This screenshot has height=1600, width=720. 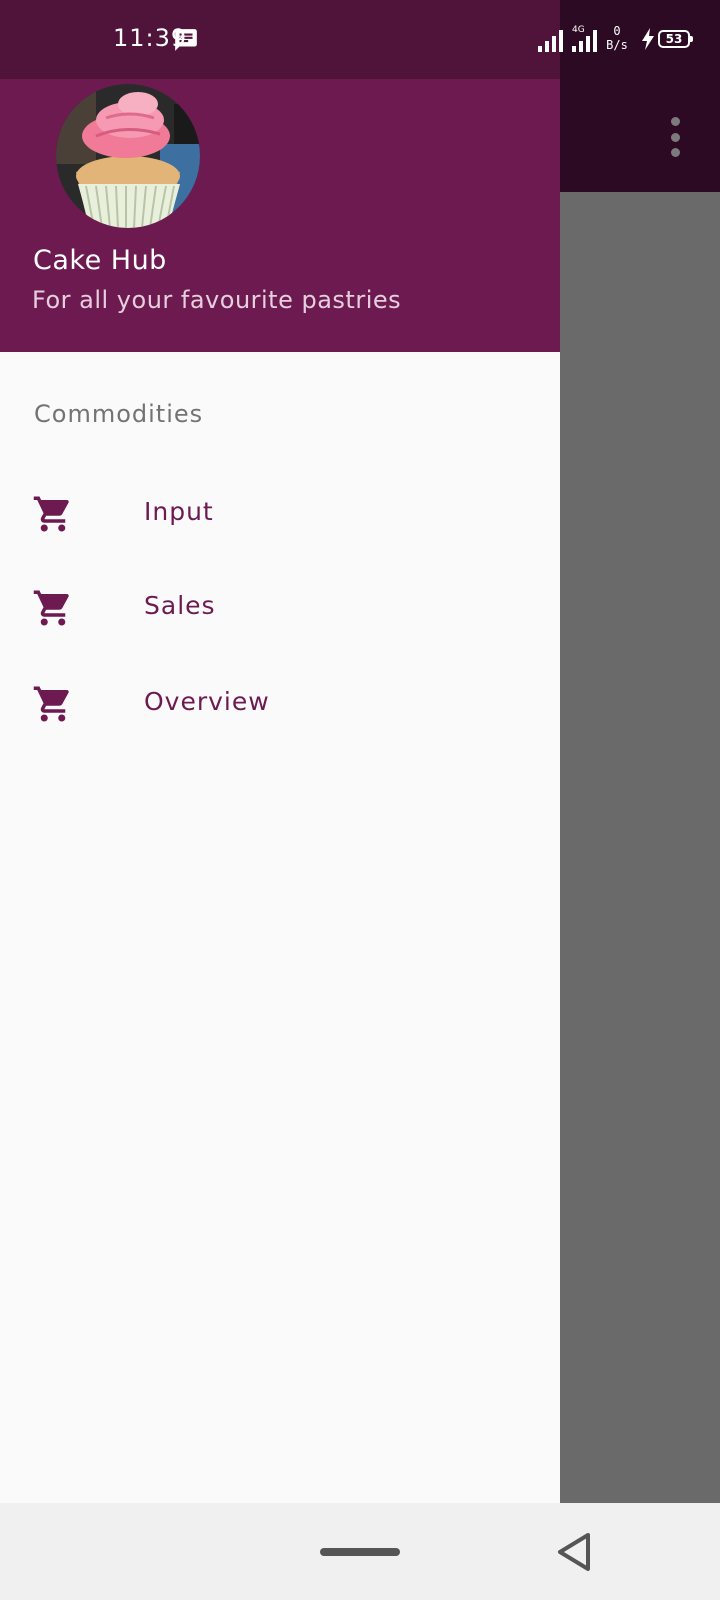 What do you see at coordinates (186, 40) in the screenshot?
I see `message-icon` at bounding box center [186, 40].